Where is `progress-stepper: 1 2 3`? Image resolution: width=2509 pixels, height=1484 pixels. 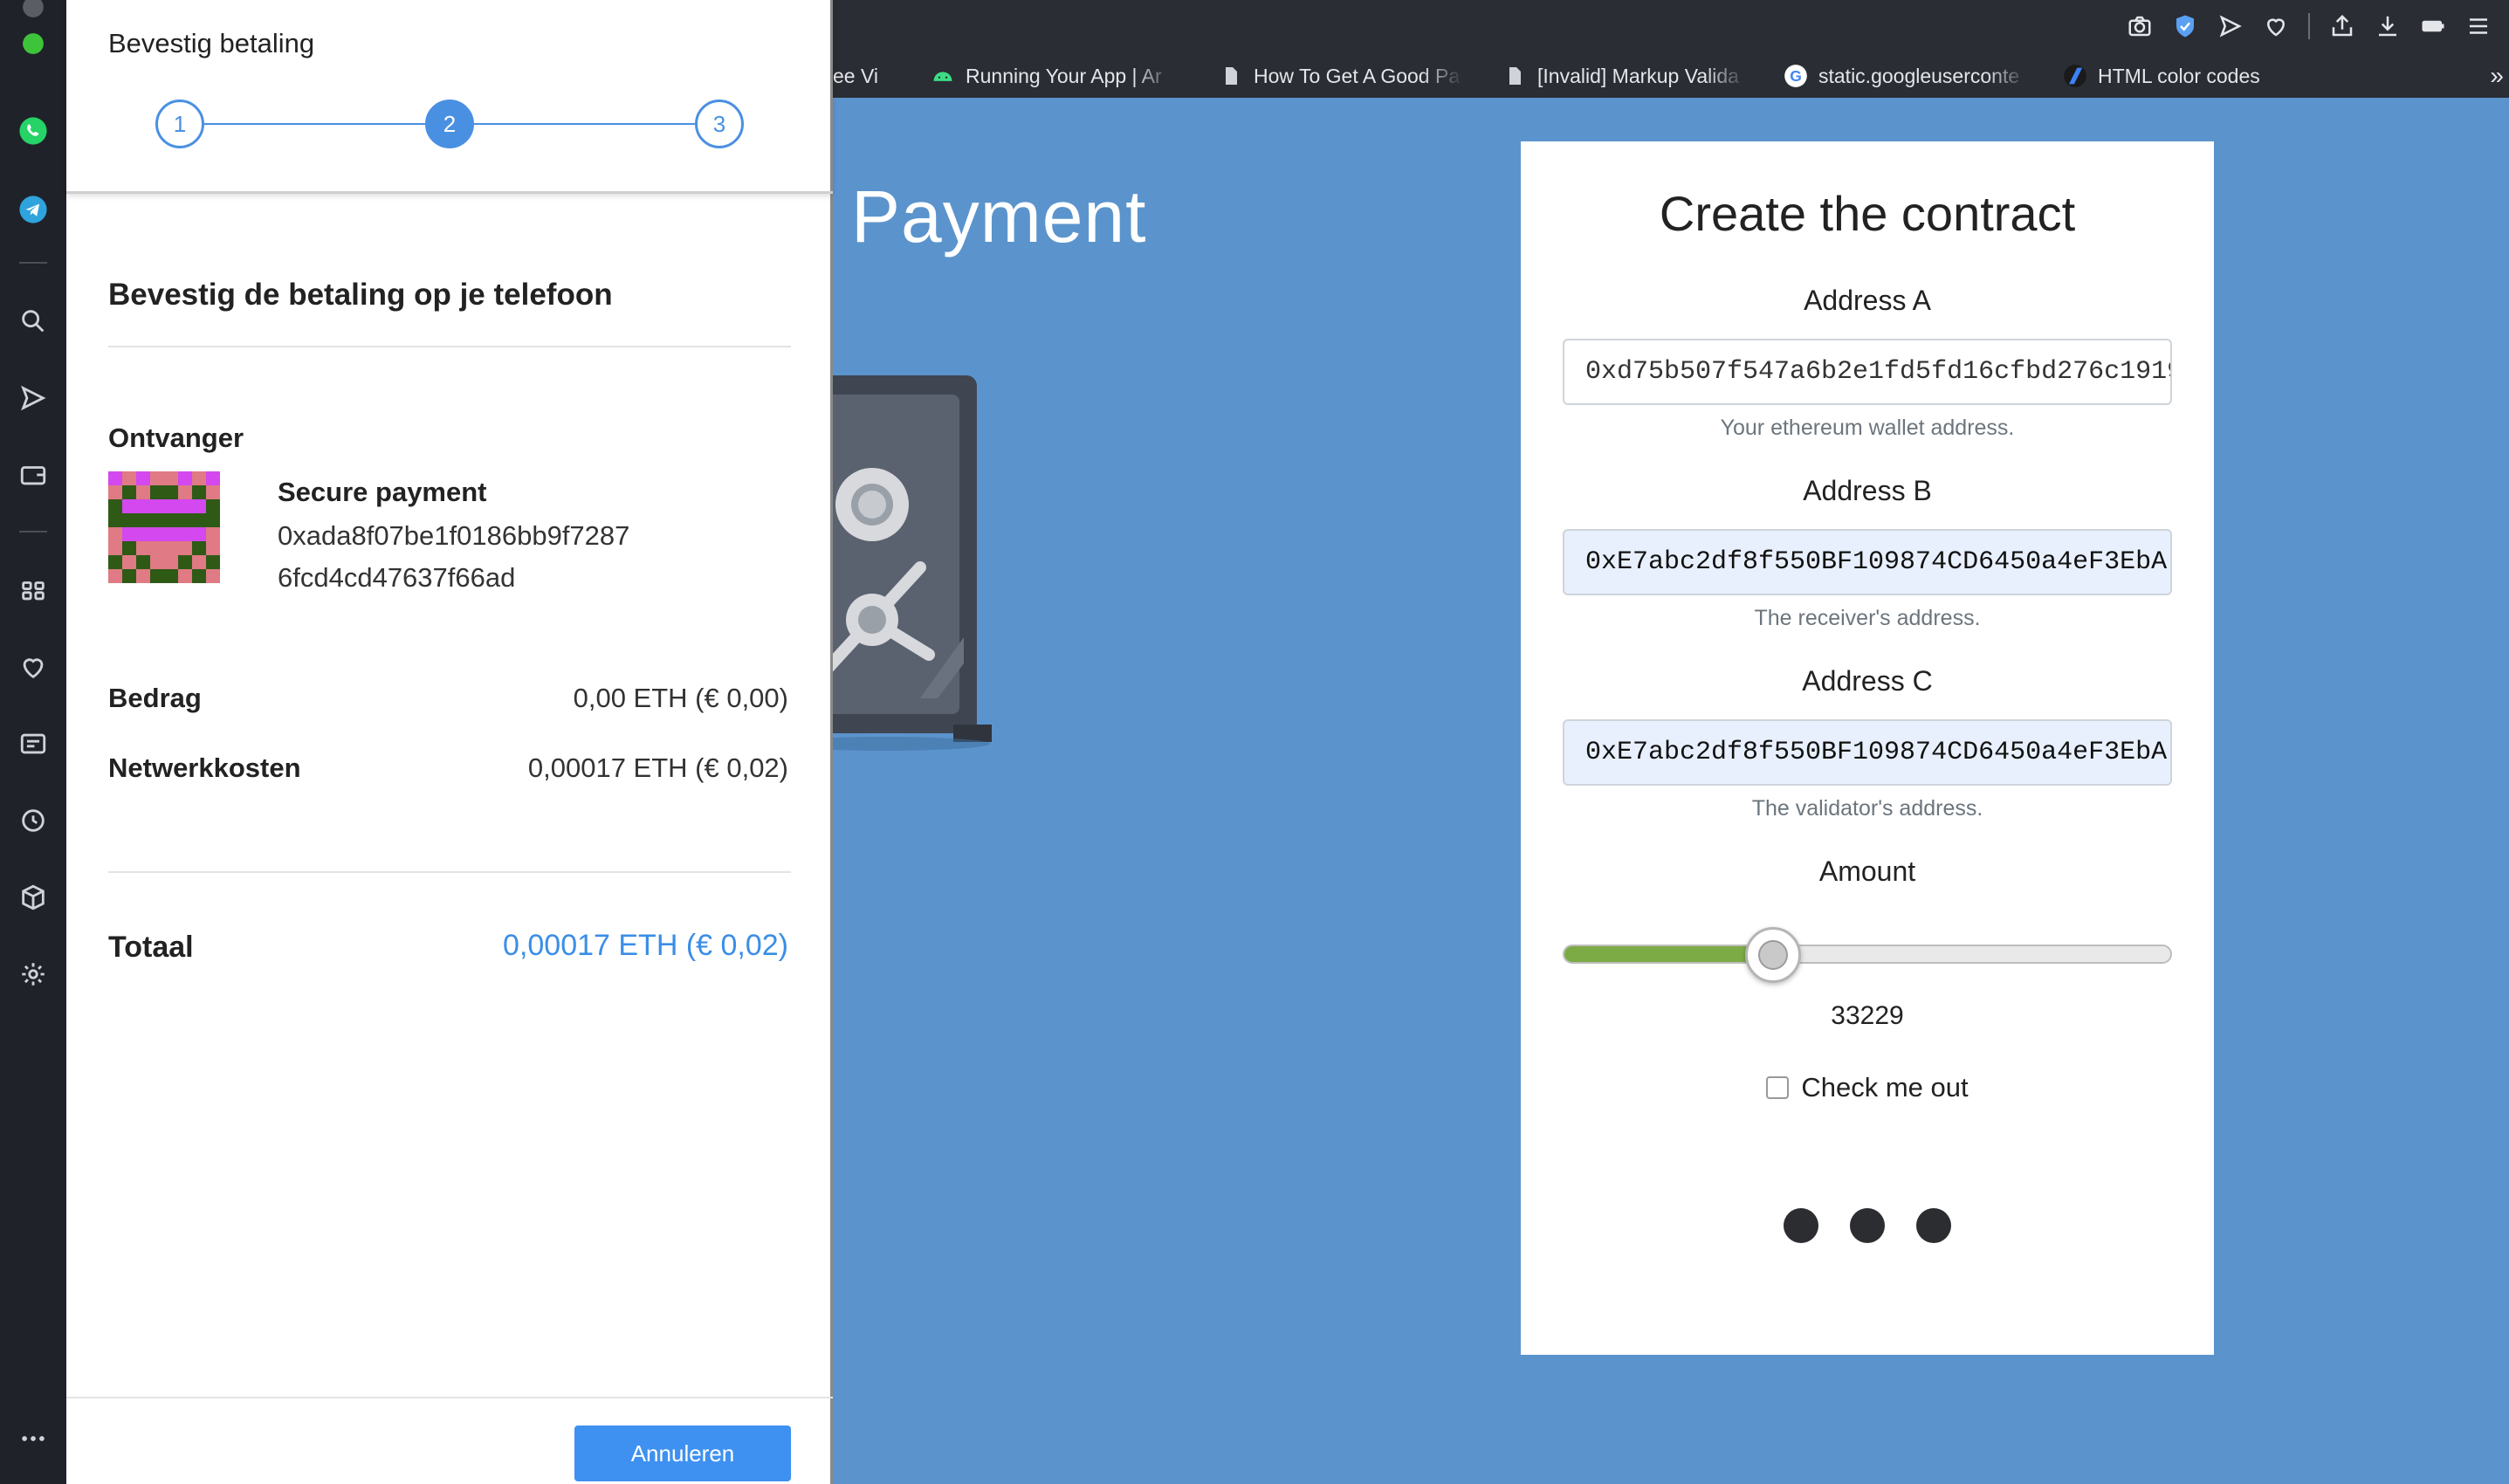 progress-stepper: 1 2 3 is located at coordinates (449, 124).